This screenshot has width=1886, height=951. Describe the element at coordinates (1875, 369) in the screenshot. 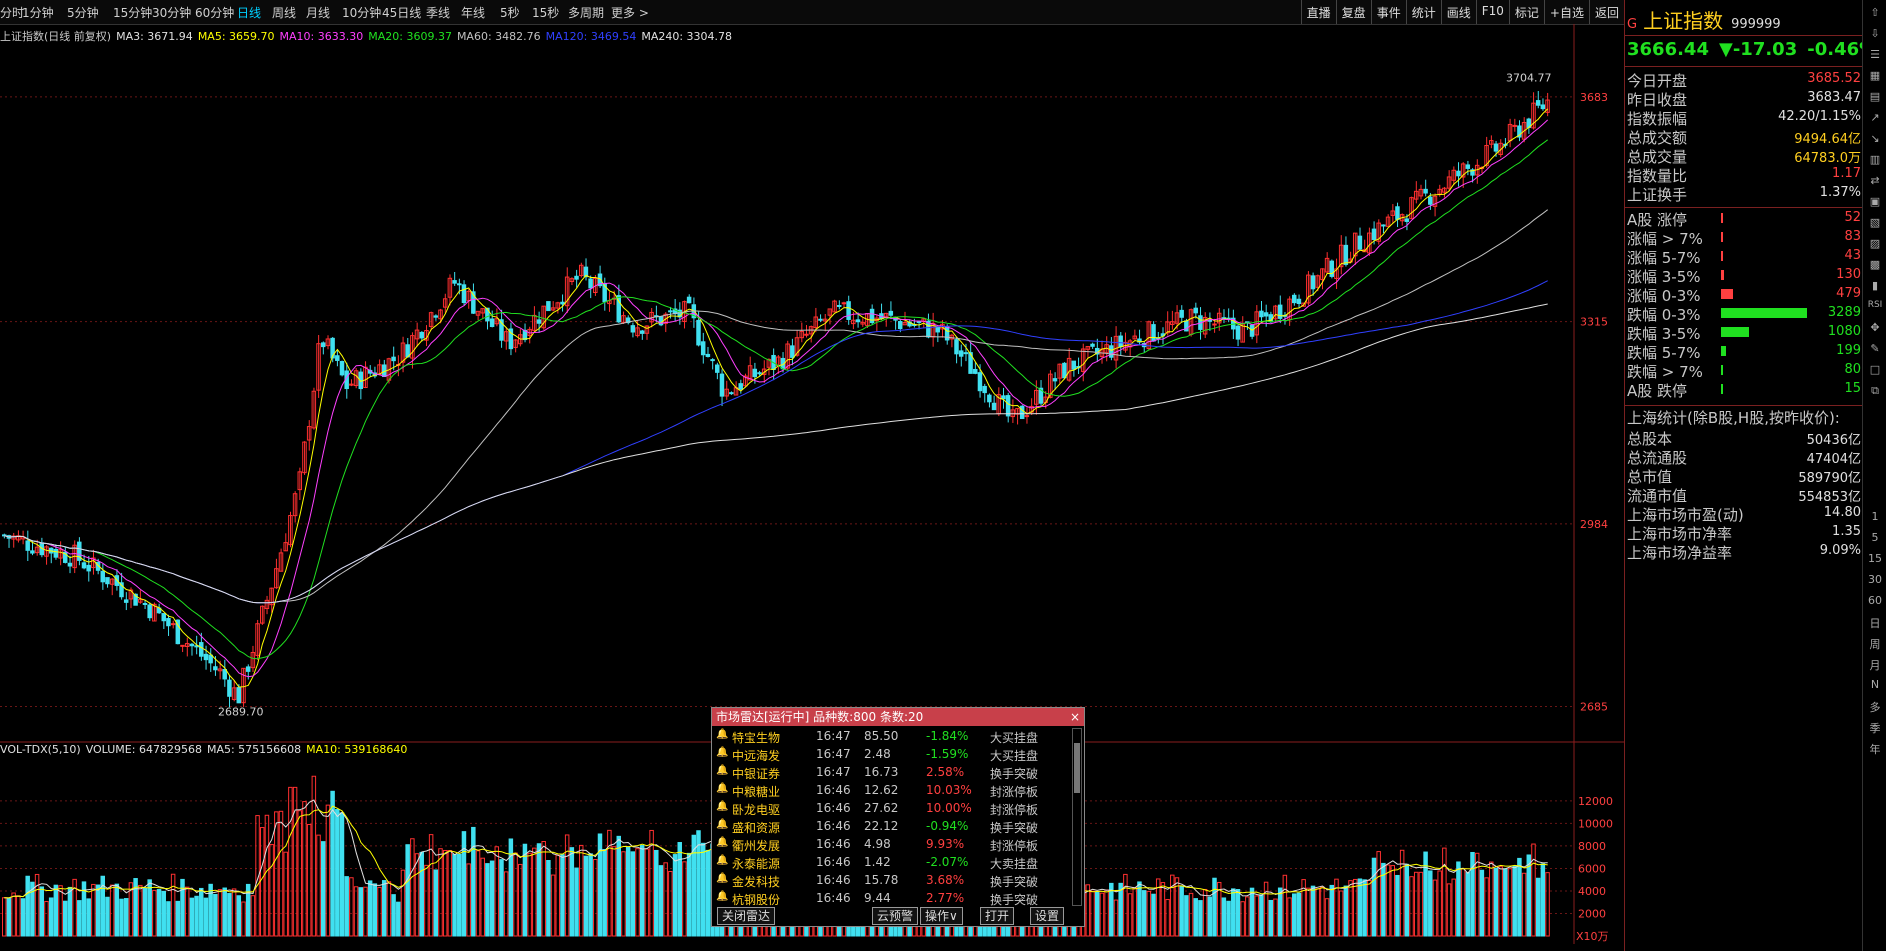

I see `square-icon: □` at that location.